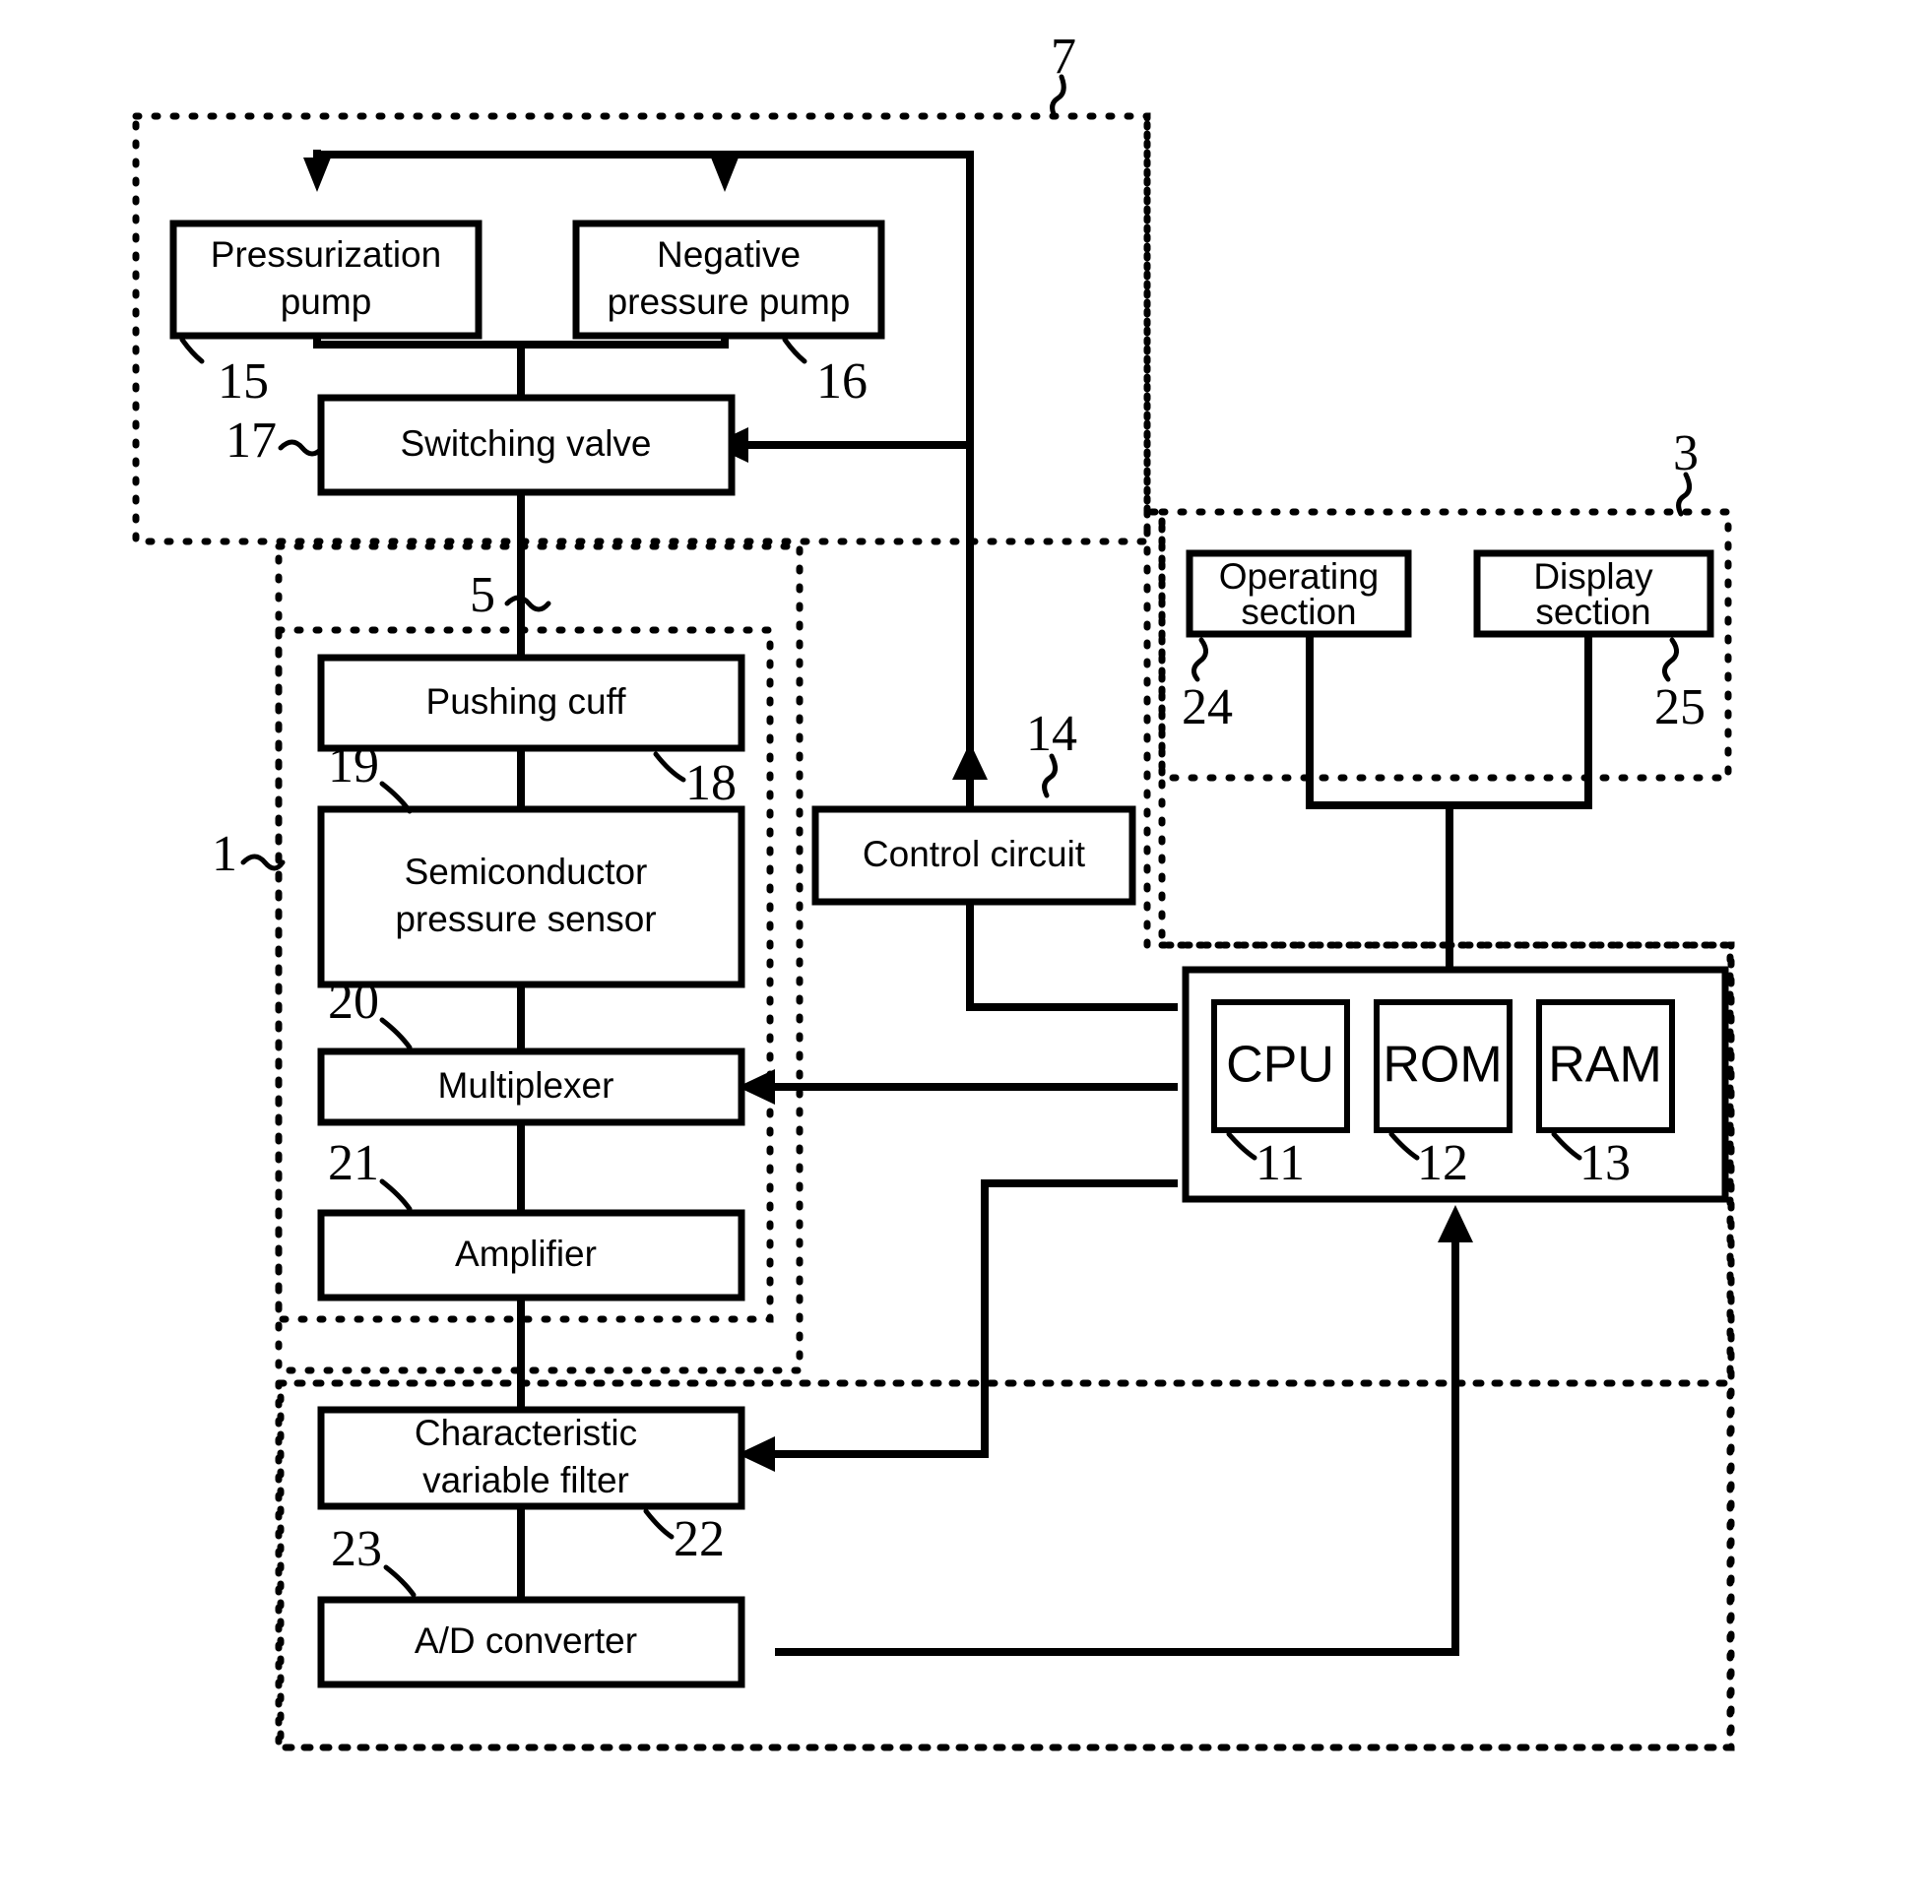 The height and width of the screenshot is (1904, 1932). I want to click on label-display-section-line1: Display, so click(1593, 576).